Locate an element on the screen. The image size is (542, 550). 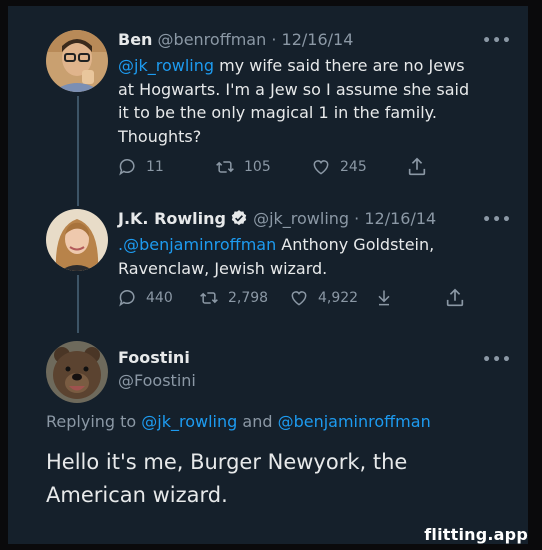
retweet-button: 2,798 is located at coordinates (243, 298).